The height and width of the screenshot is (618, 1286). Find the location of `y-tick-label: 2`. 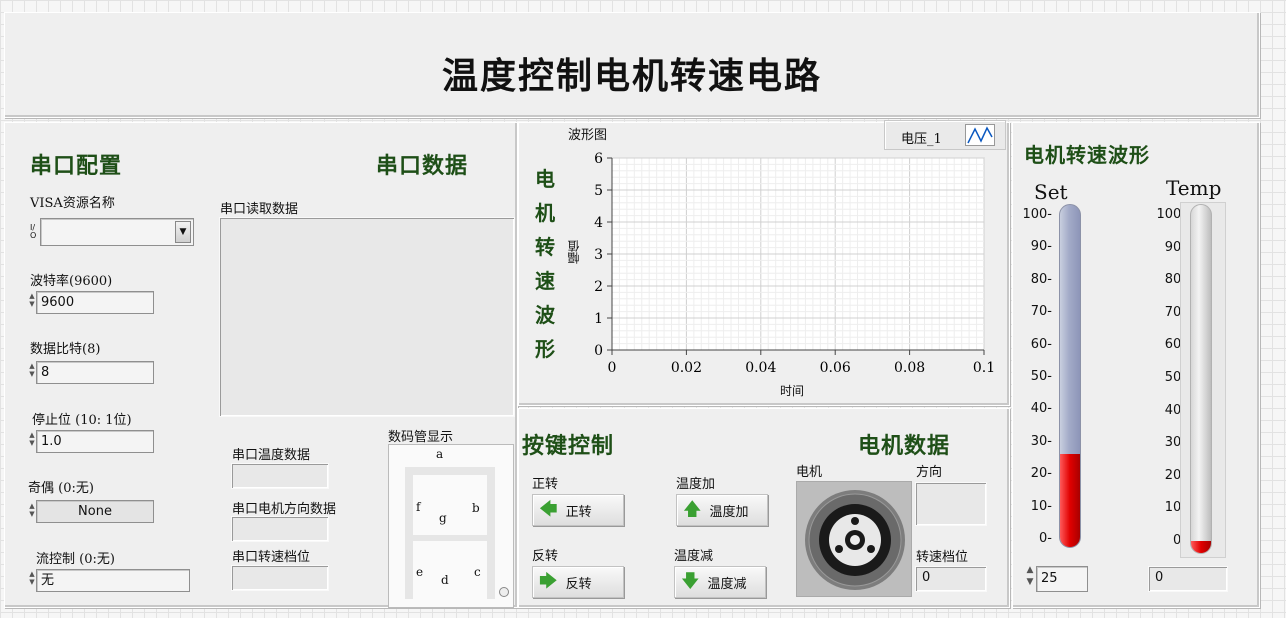

y-tick-label: 2 is located at coordinates (598, 287).